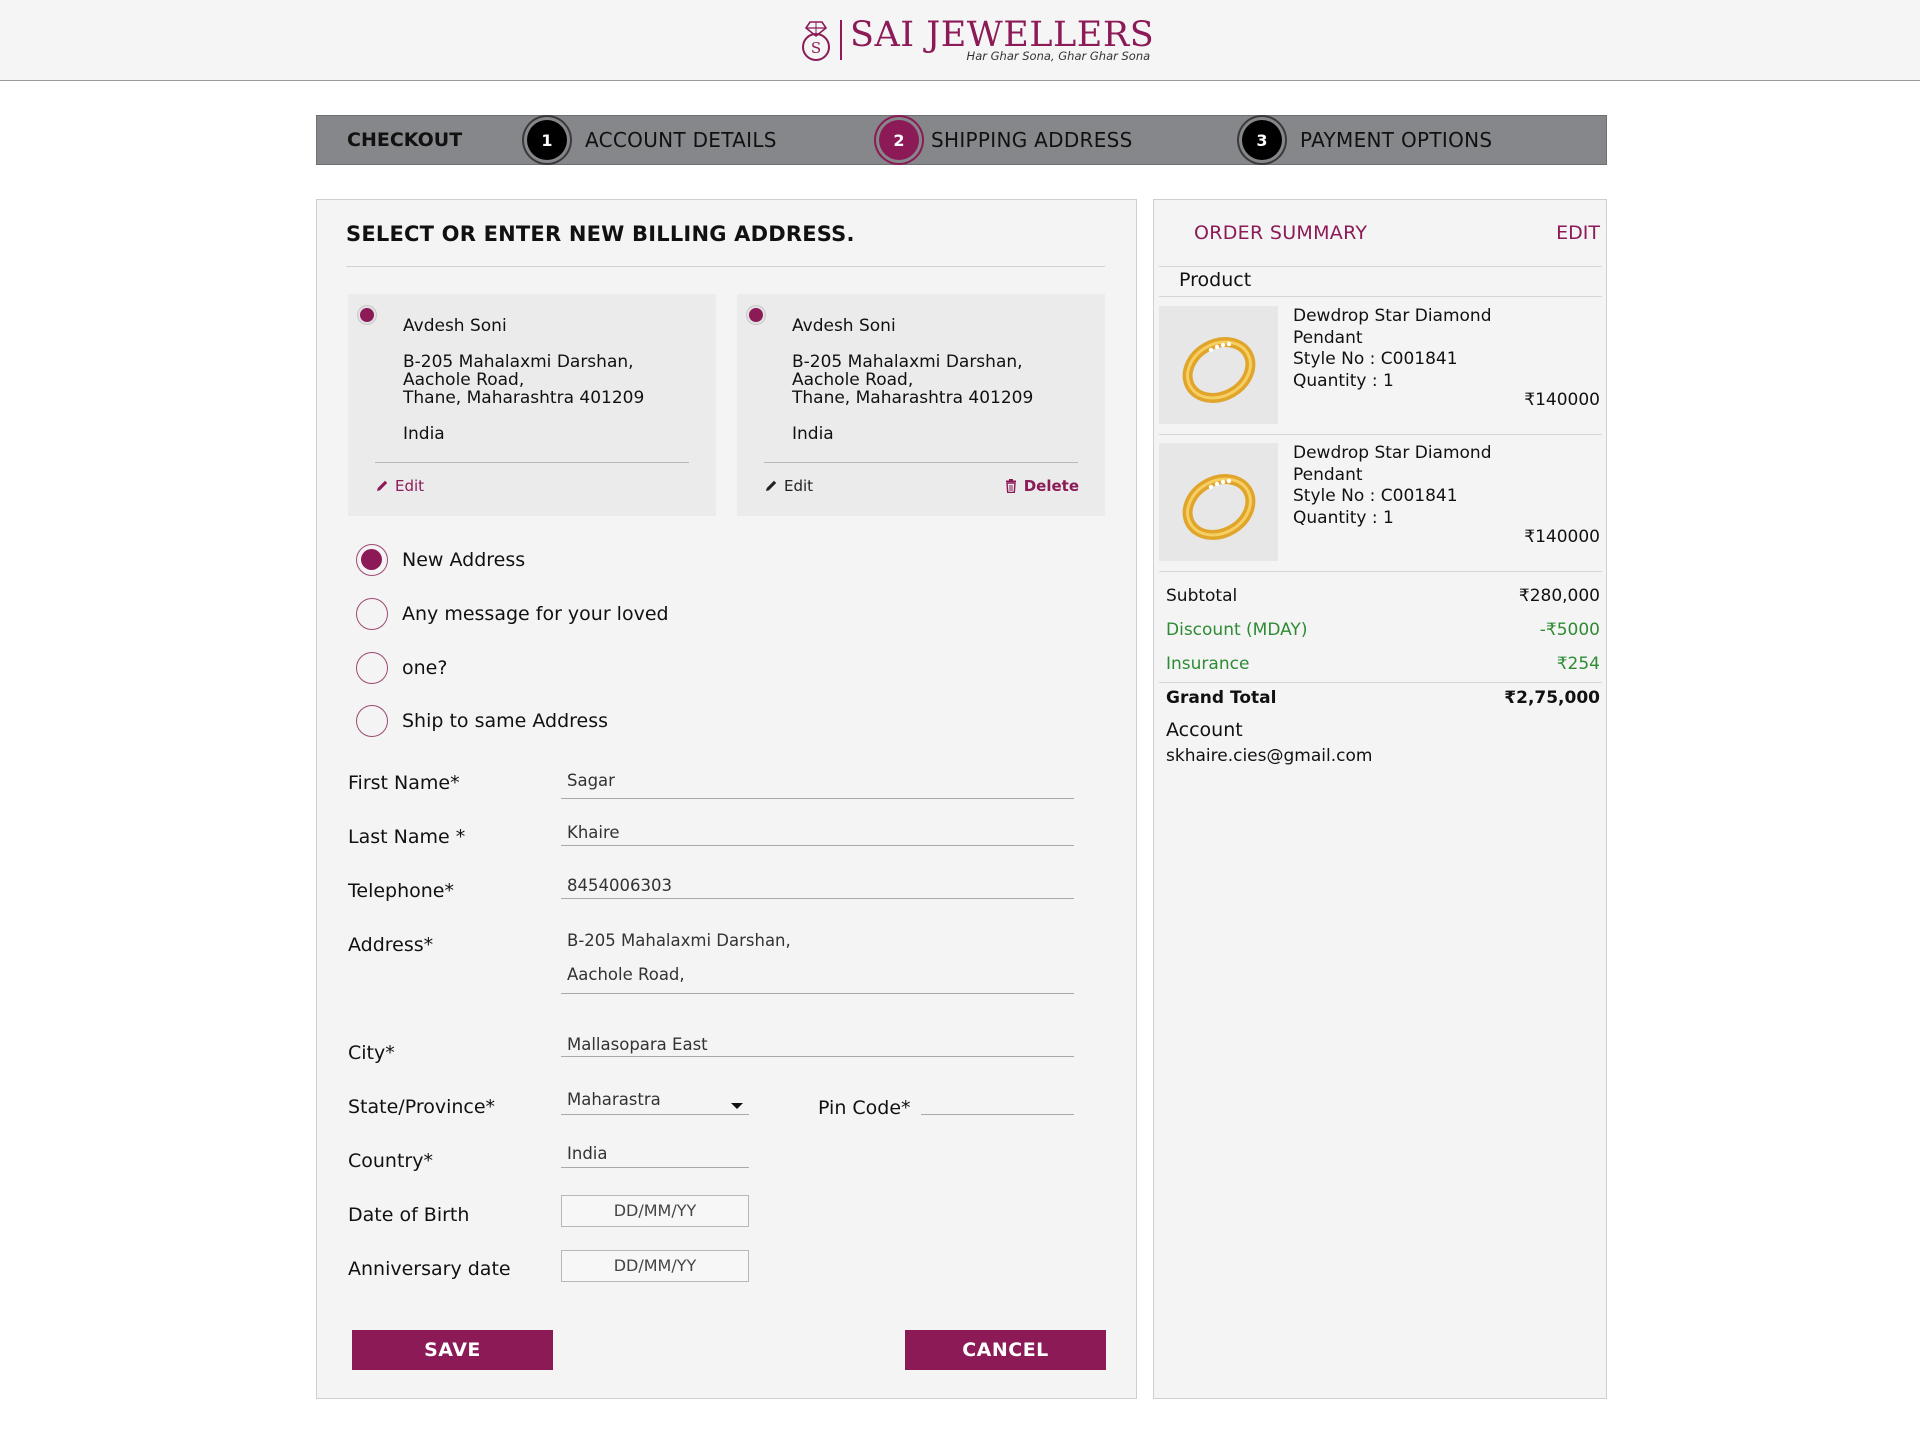 The image size is (1920, 1444). What do you see at coordinates (655, 1114) in the screenshot?
I see `state-underline` at bounding box center [655, 1114].